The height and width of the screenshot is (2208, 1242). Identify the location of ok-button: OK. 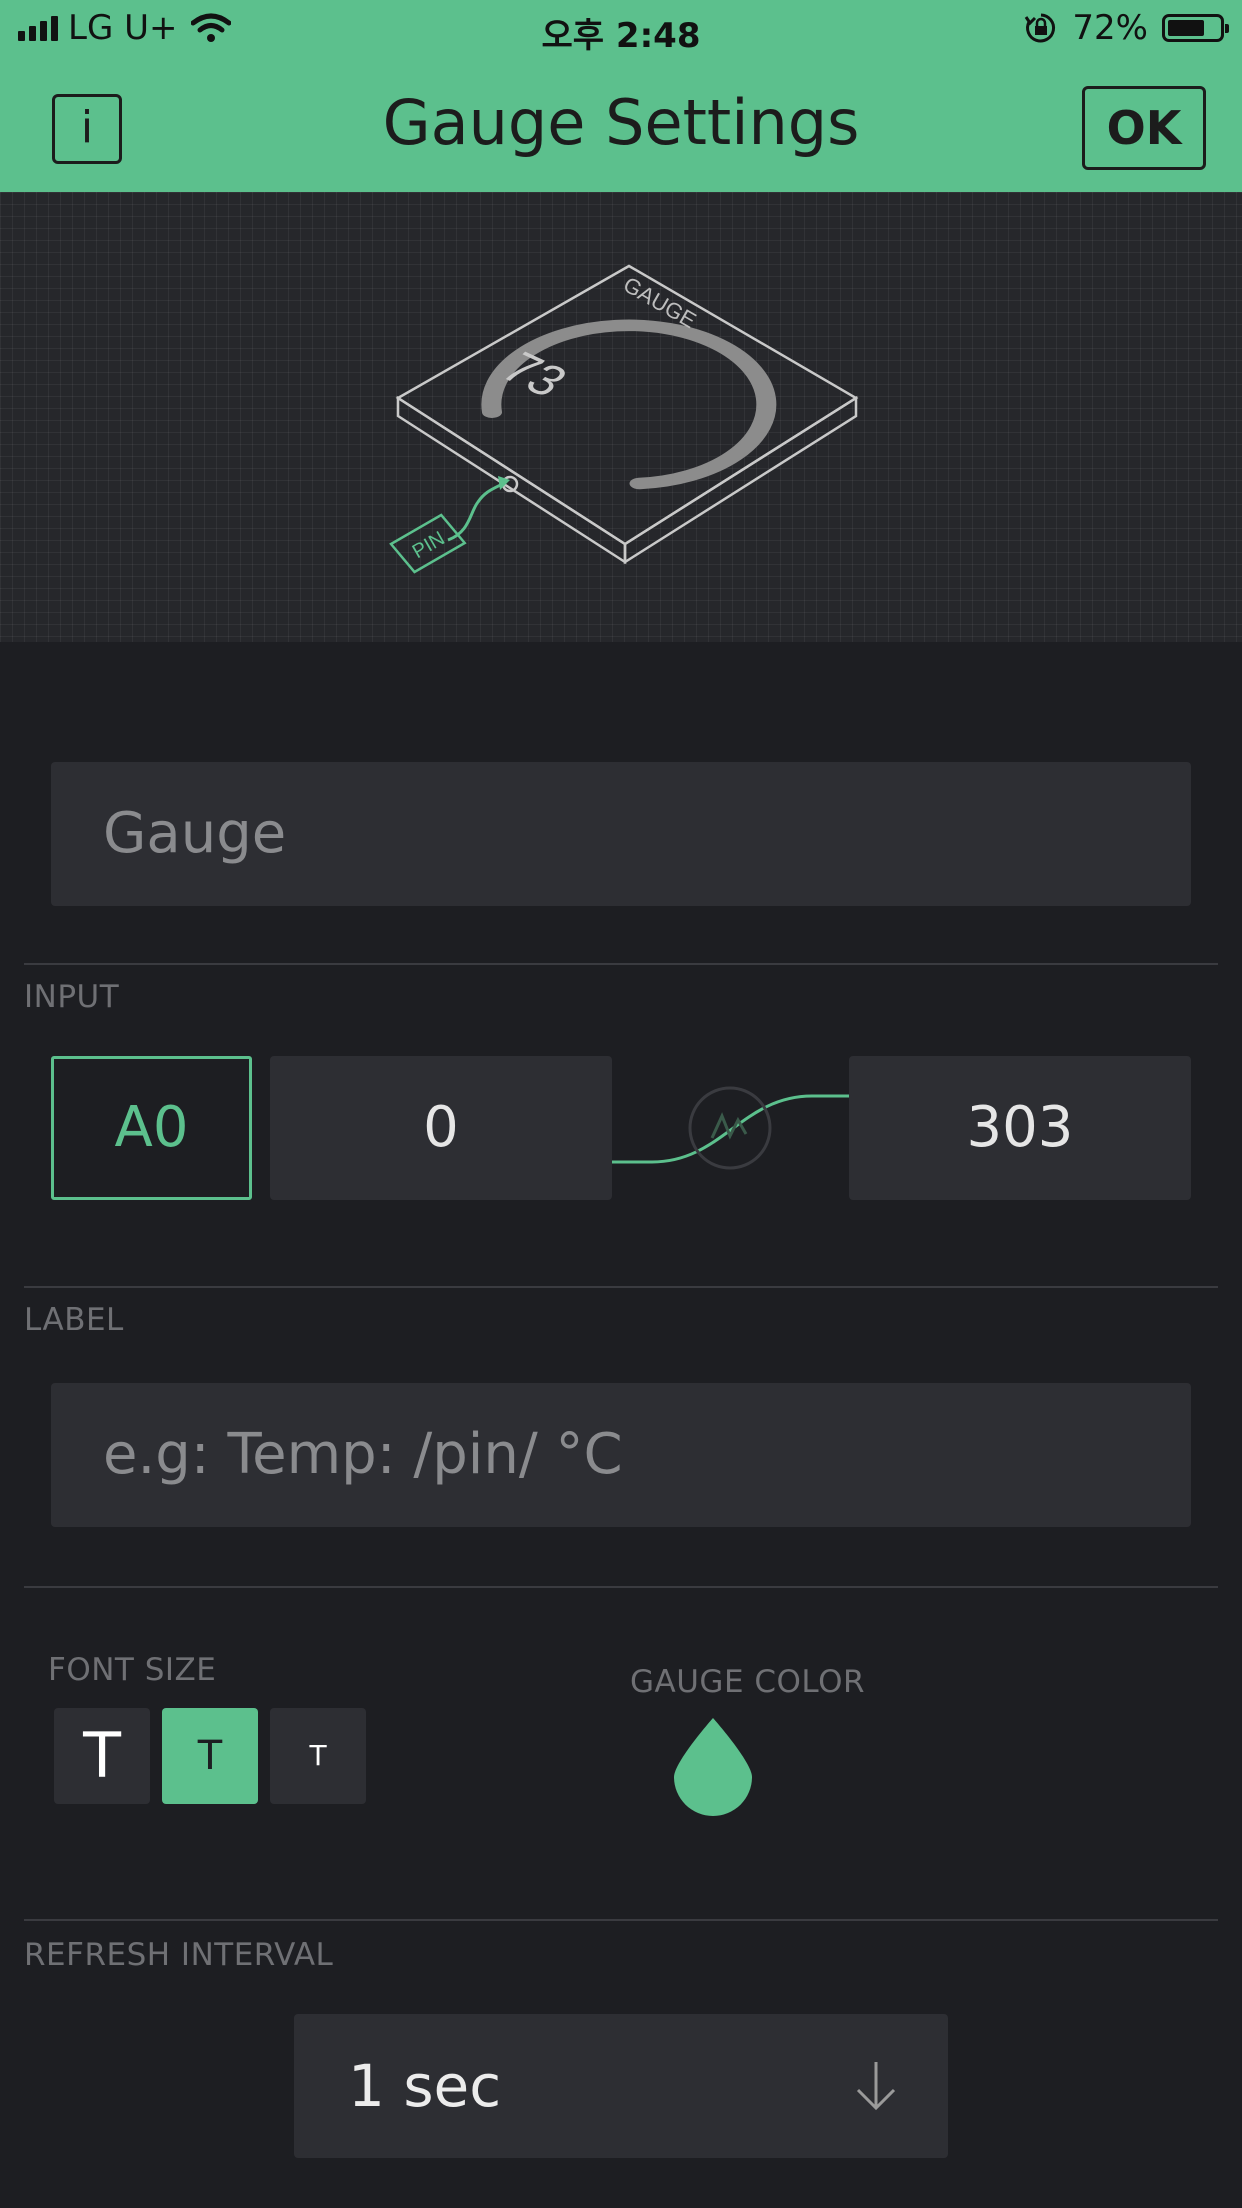
(1144, 128).